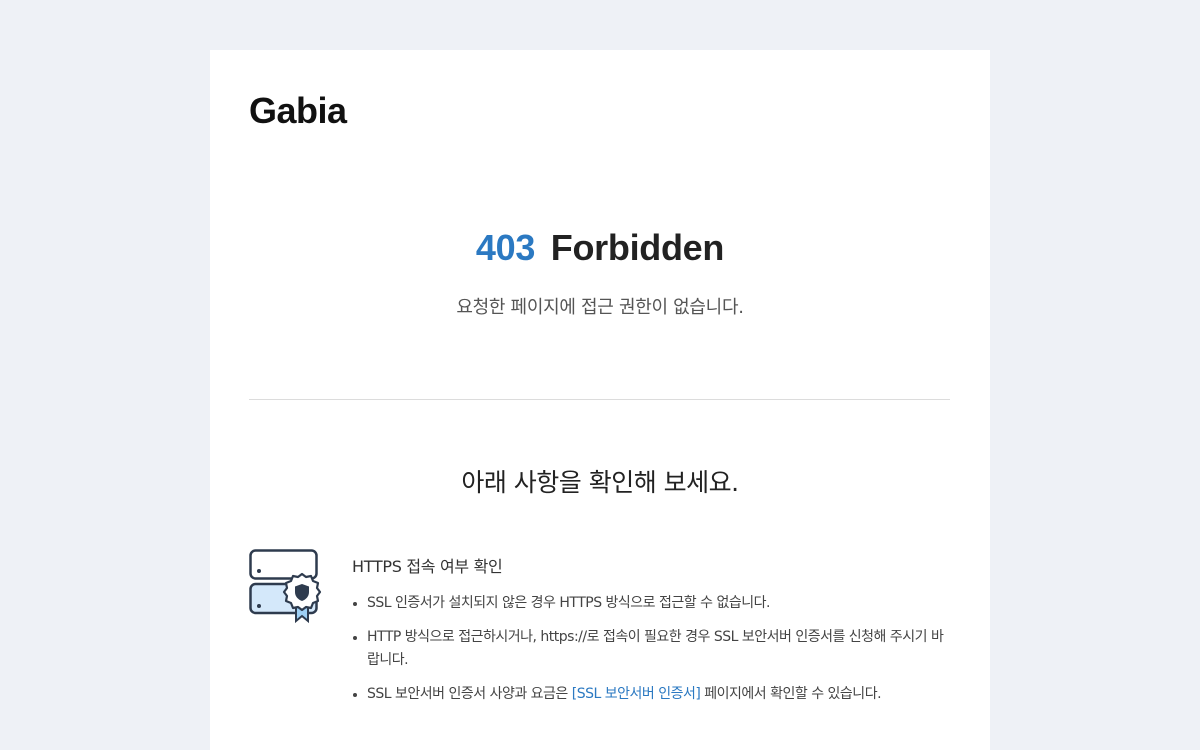 This screenshot has height=750, width=1200. Describe the element at coordinates (600, 482) in the screenshot. I see `check-title: 아래 사항을 확인해 보세요.` at that location.